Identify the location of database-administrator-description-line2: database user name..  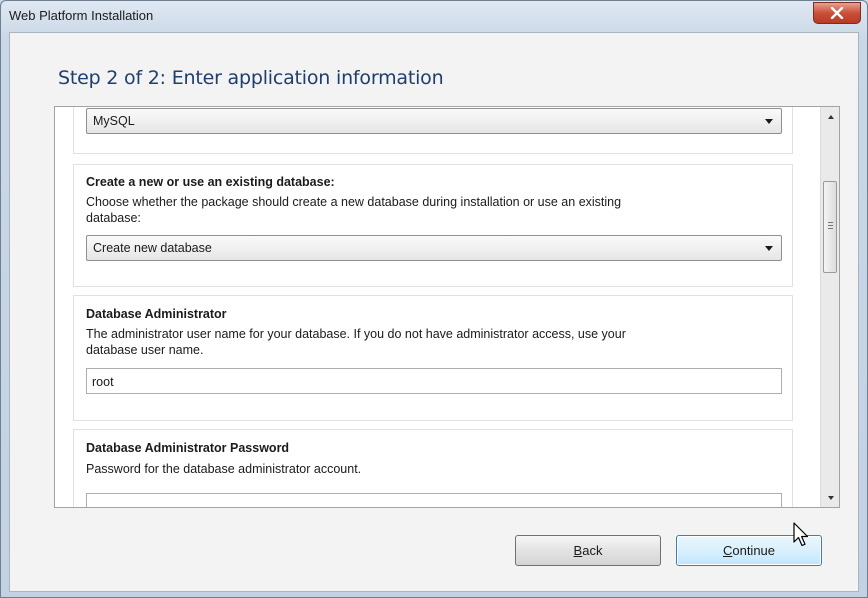
(145, 350).